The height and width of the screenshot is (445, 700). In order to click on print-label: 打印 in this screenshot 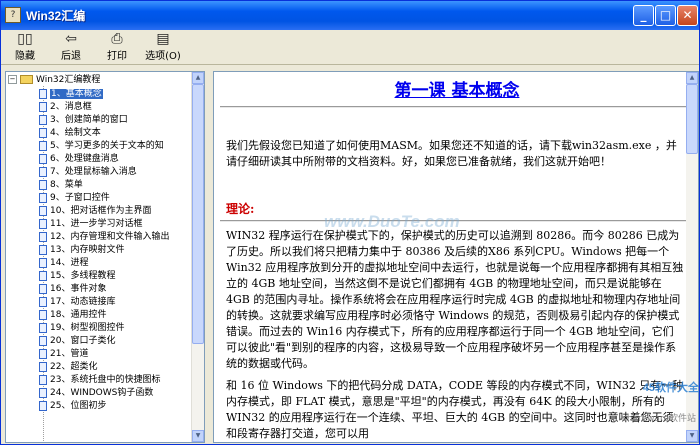, I will do `click(117, 56)`.